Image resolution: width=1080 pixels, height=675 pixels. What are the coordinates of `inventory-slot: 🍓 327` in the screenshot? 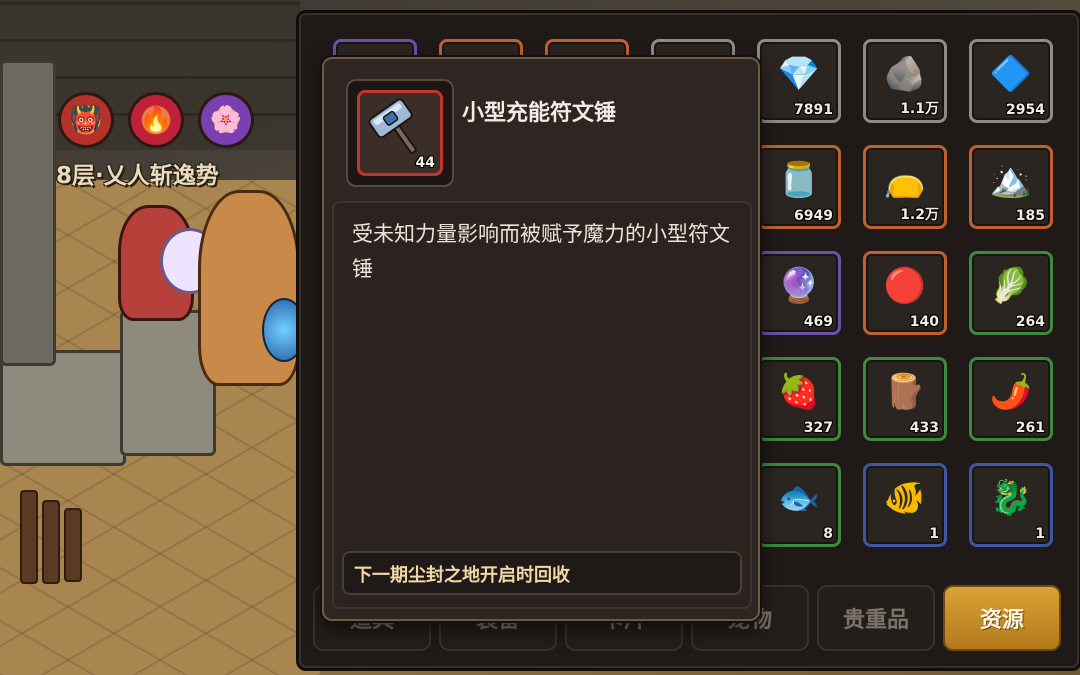 It's located at (799, 399).